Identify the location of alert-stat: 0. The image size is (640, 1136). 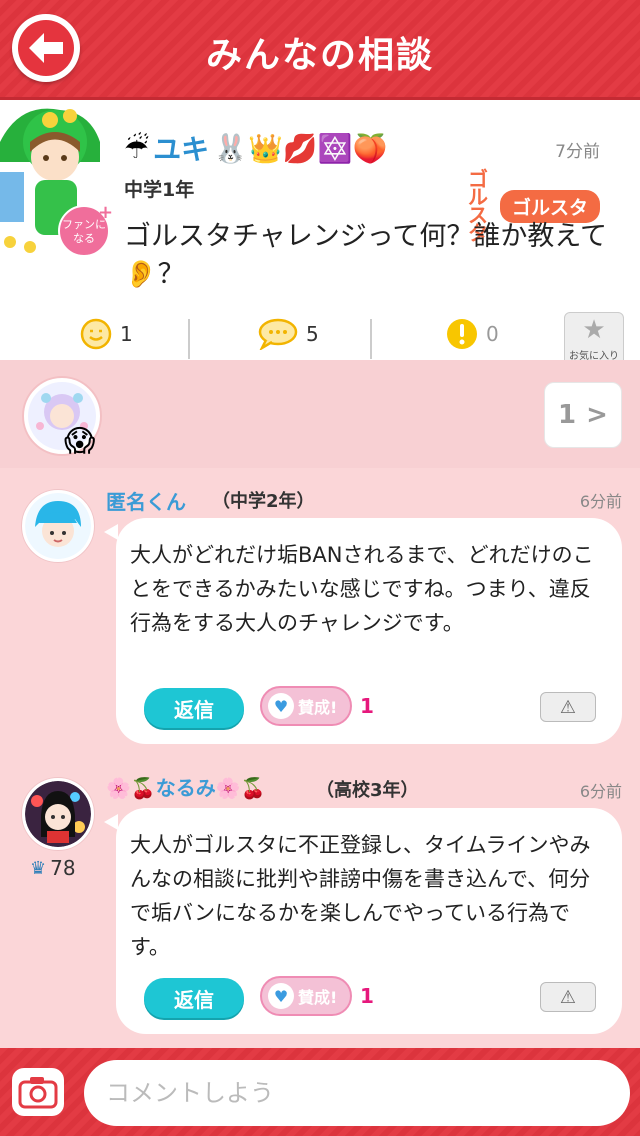
(472, 334).